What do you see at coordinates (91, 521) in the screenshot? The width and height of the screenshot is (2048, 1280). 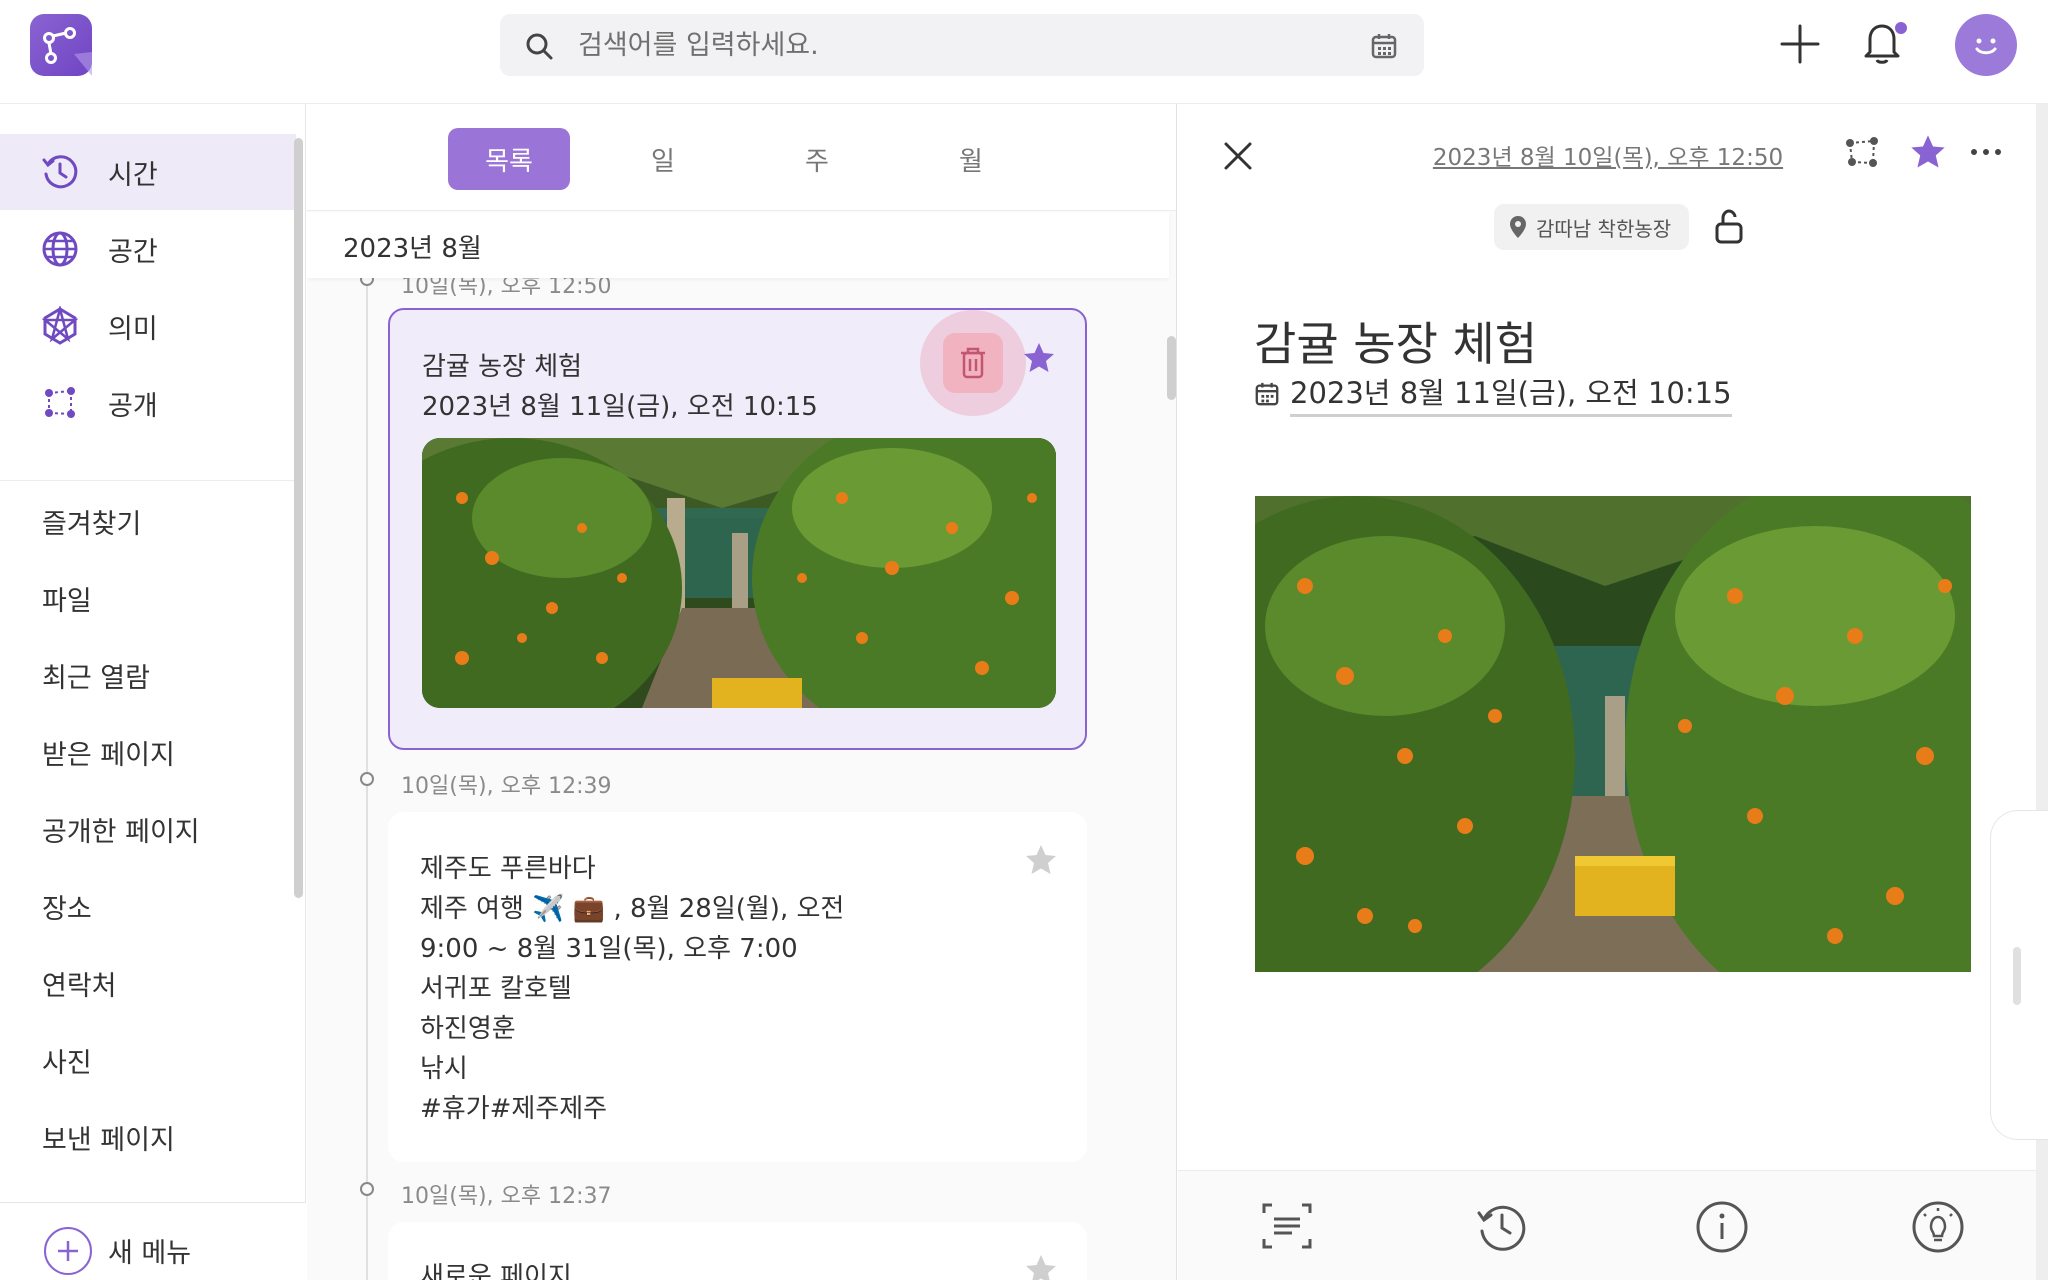 I see `sidebar-item-favorites: 즐겨찾기` at bounding box center [91, 521].